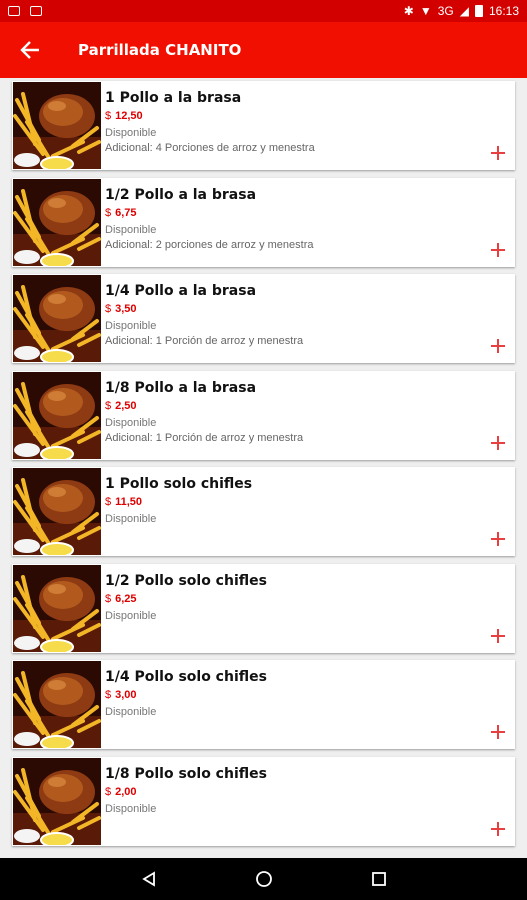 The width and height of the screenshot is (527, 900). I want to click on product-card: 1 Pollo solo chifles $11,50 Disponible, so click(263, 511).